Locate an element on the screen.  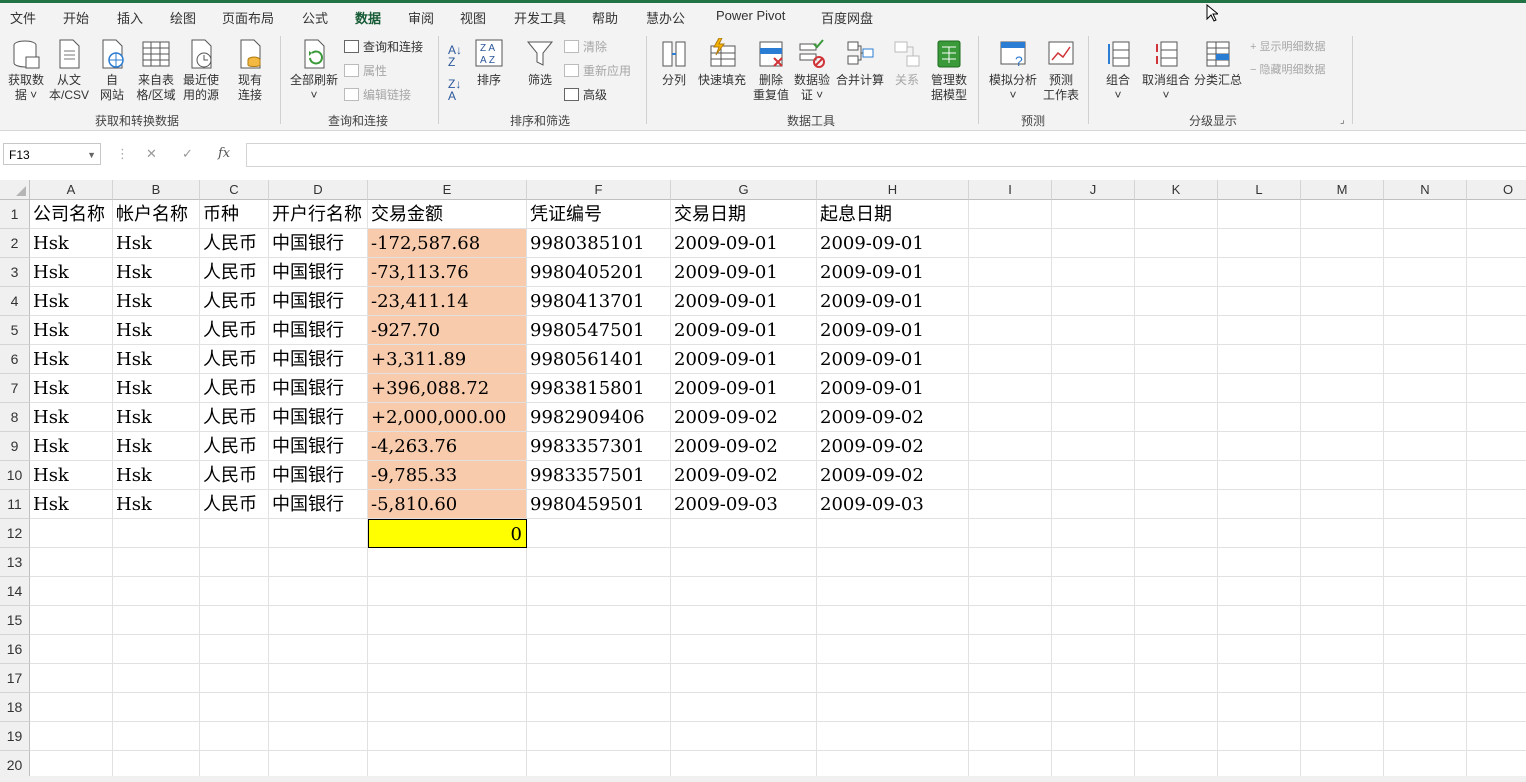
row-header: 19 is located at coordinates (15, 736).